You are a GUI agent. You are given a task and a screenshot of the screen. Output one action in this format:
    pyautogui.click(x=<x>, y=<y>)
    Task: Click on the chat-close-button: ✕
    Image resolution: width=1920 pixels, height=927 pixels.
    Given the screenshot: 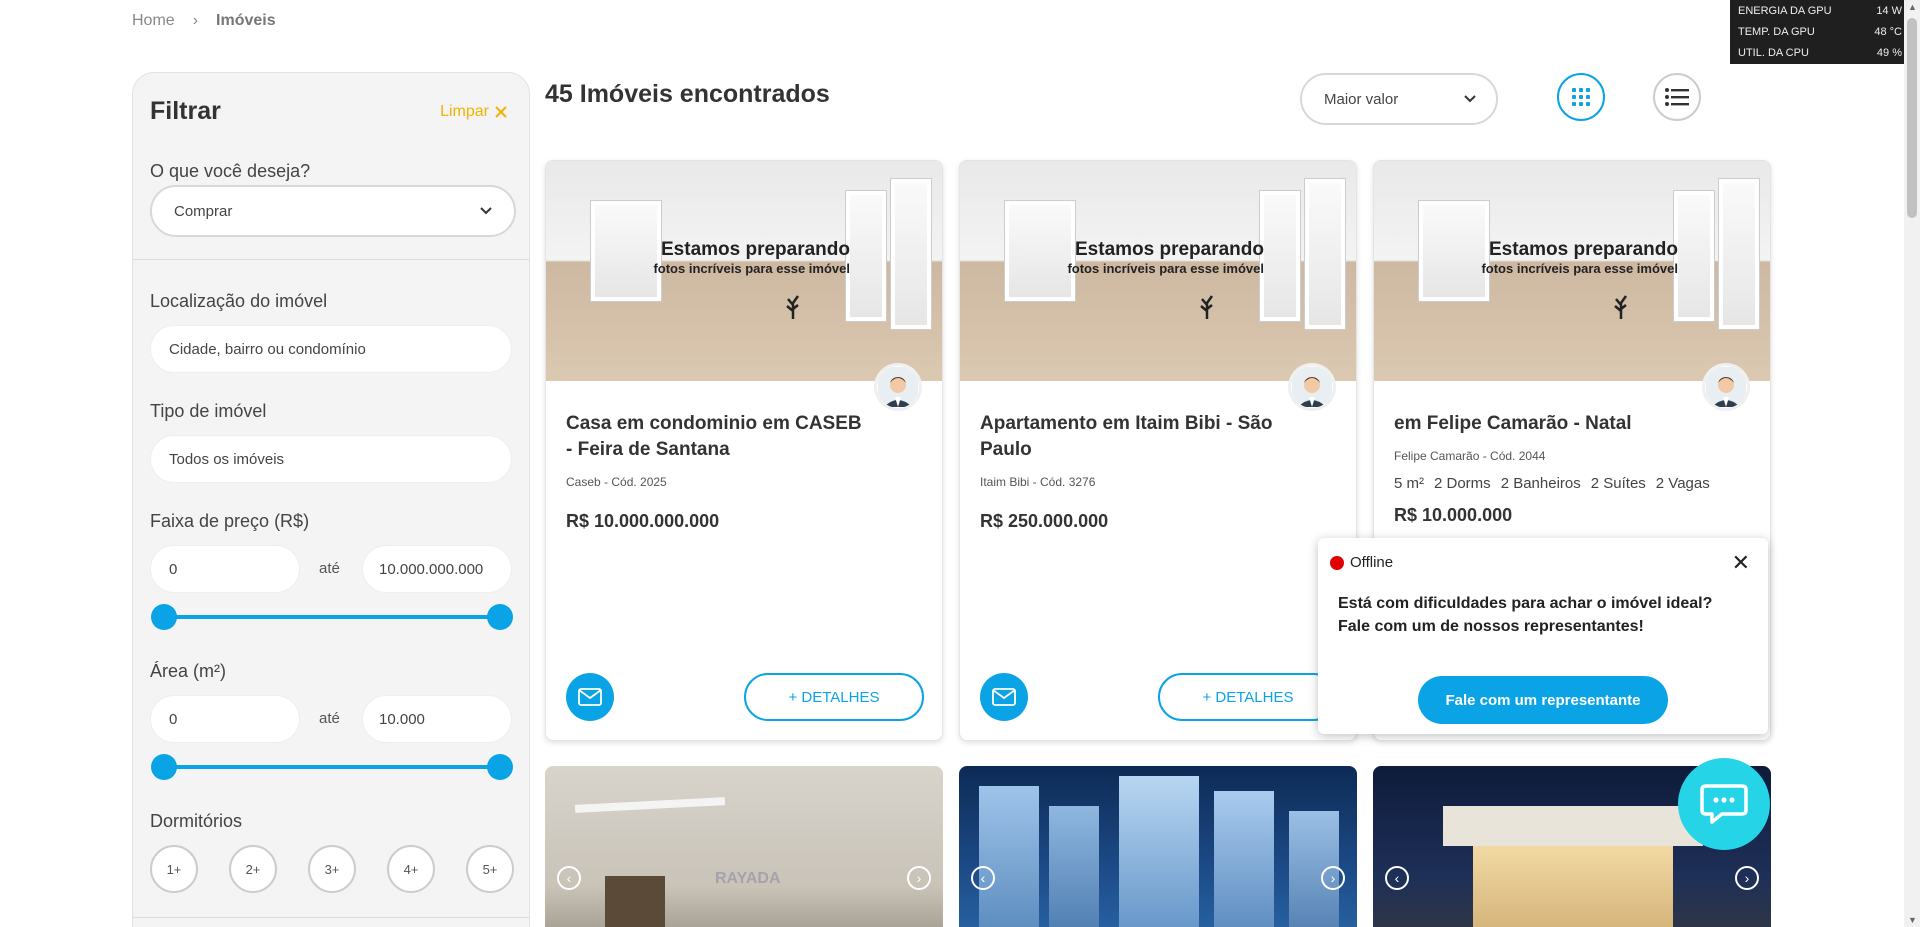 What is the action you would take?
    pyautogui.click(x=1741, y=563)
    